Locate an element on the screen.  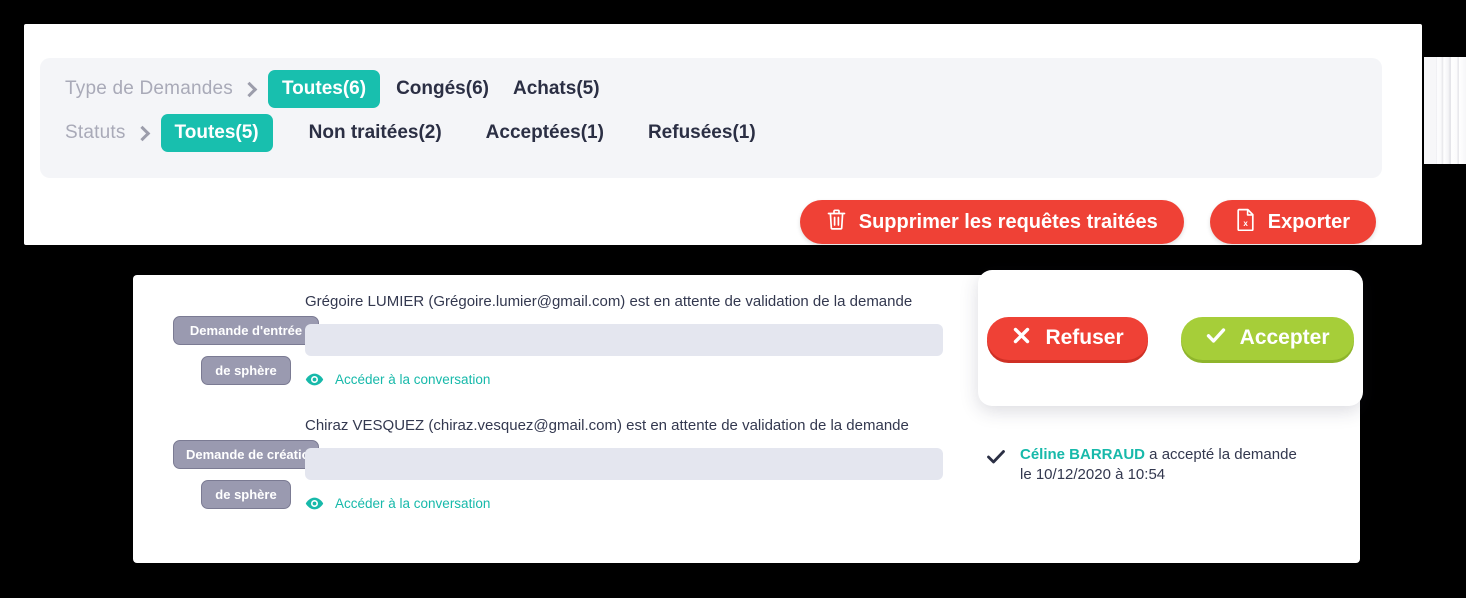
refuse-button: Refuser is located at coordinates (1067, 338).